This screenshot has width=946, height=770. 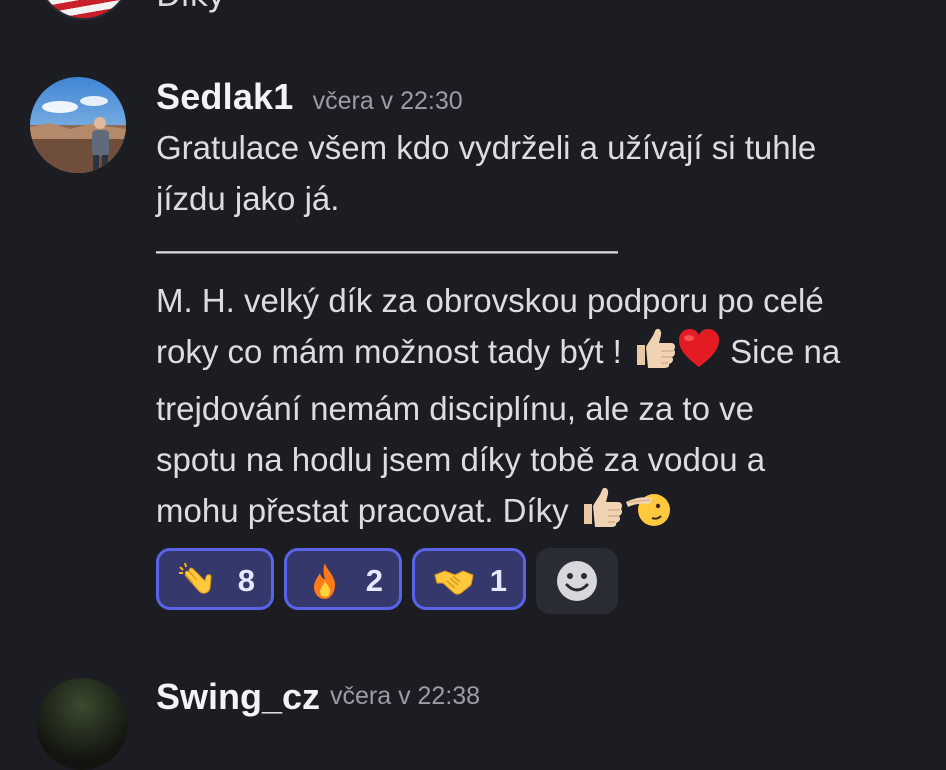 What do you see at coordinates (473, 15) in the screenshot?
I see `previous-message: Díky` at bounding box center [473, 15].